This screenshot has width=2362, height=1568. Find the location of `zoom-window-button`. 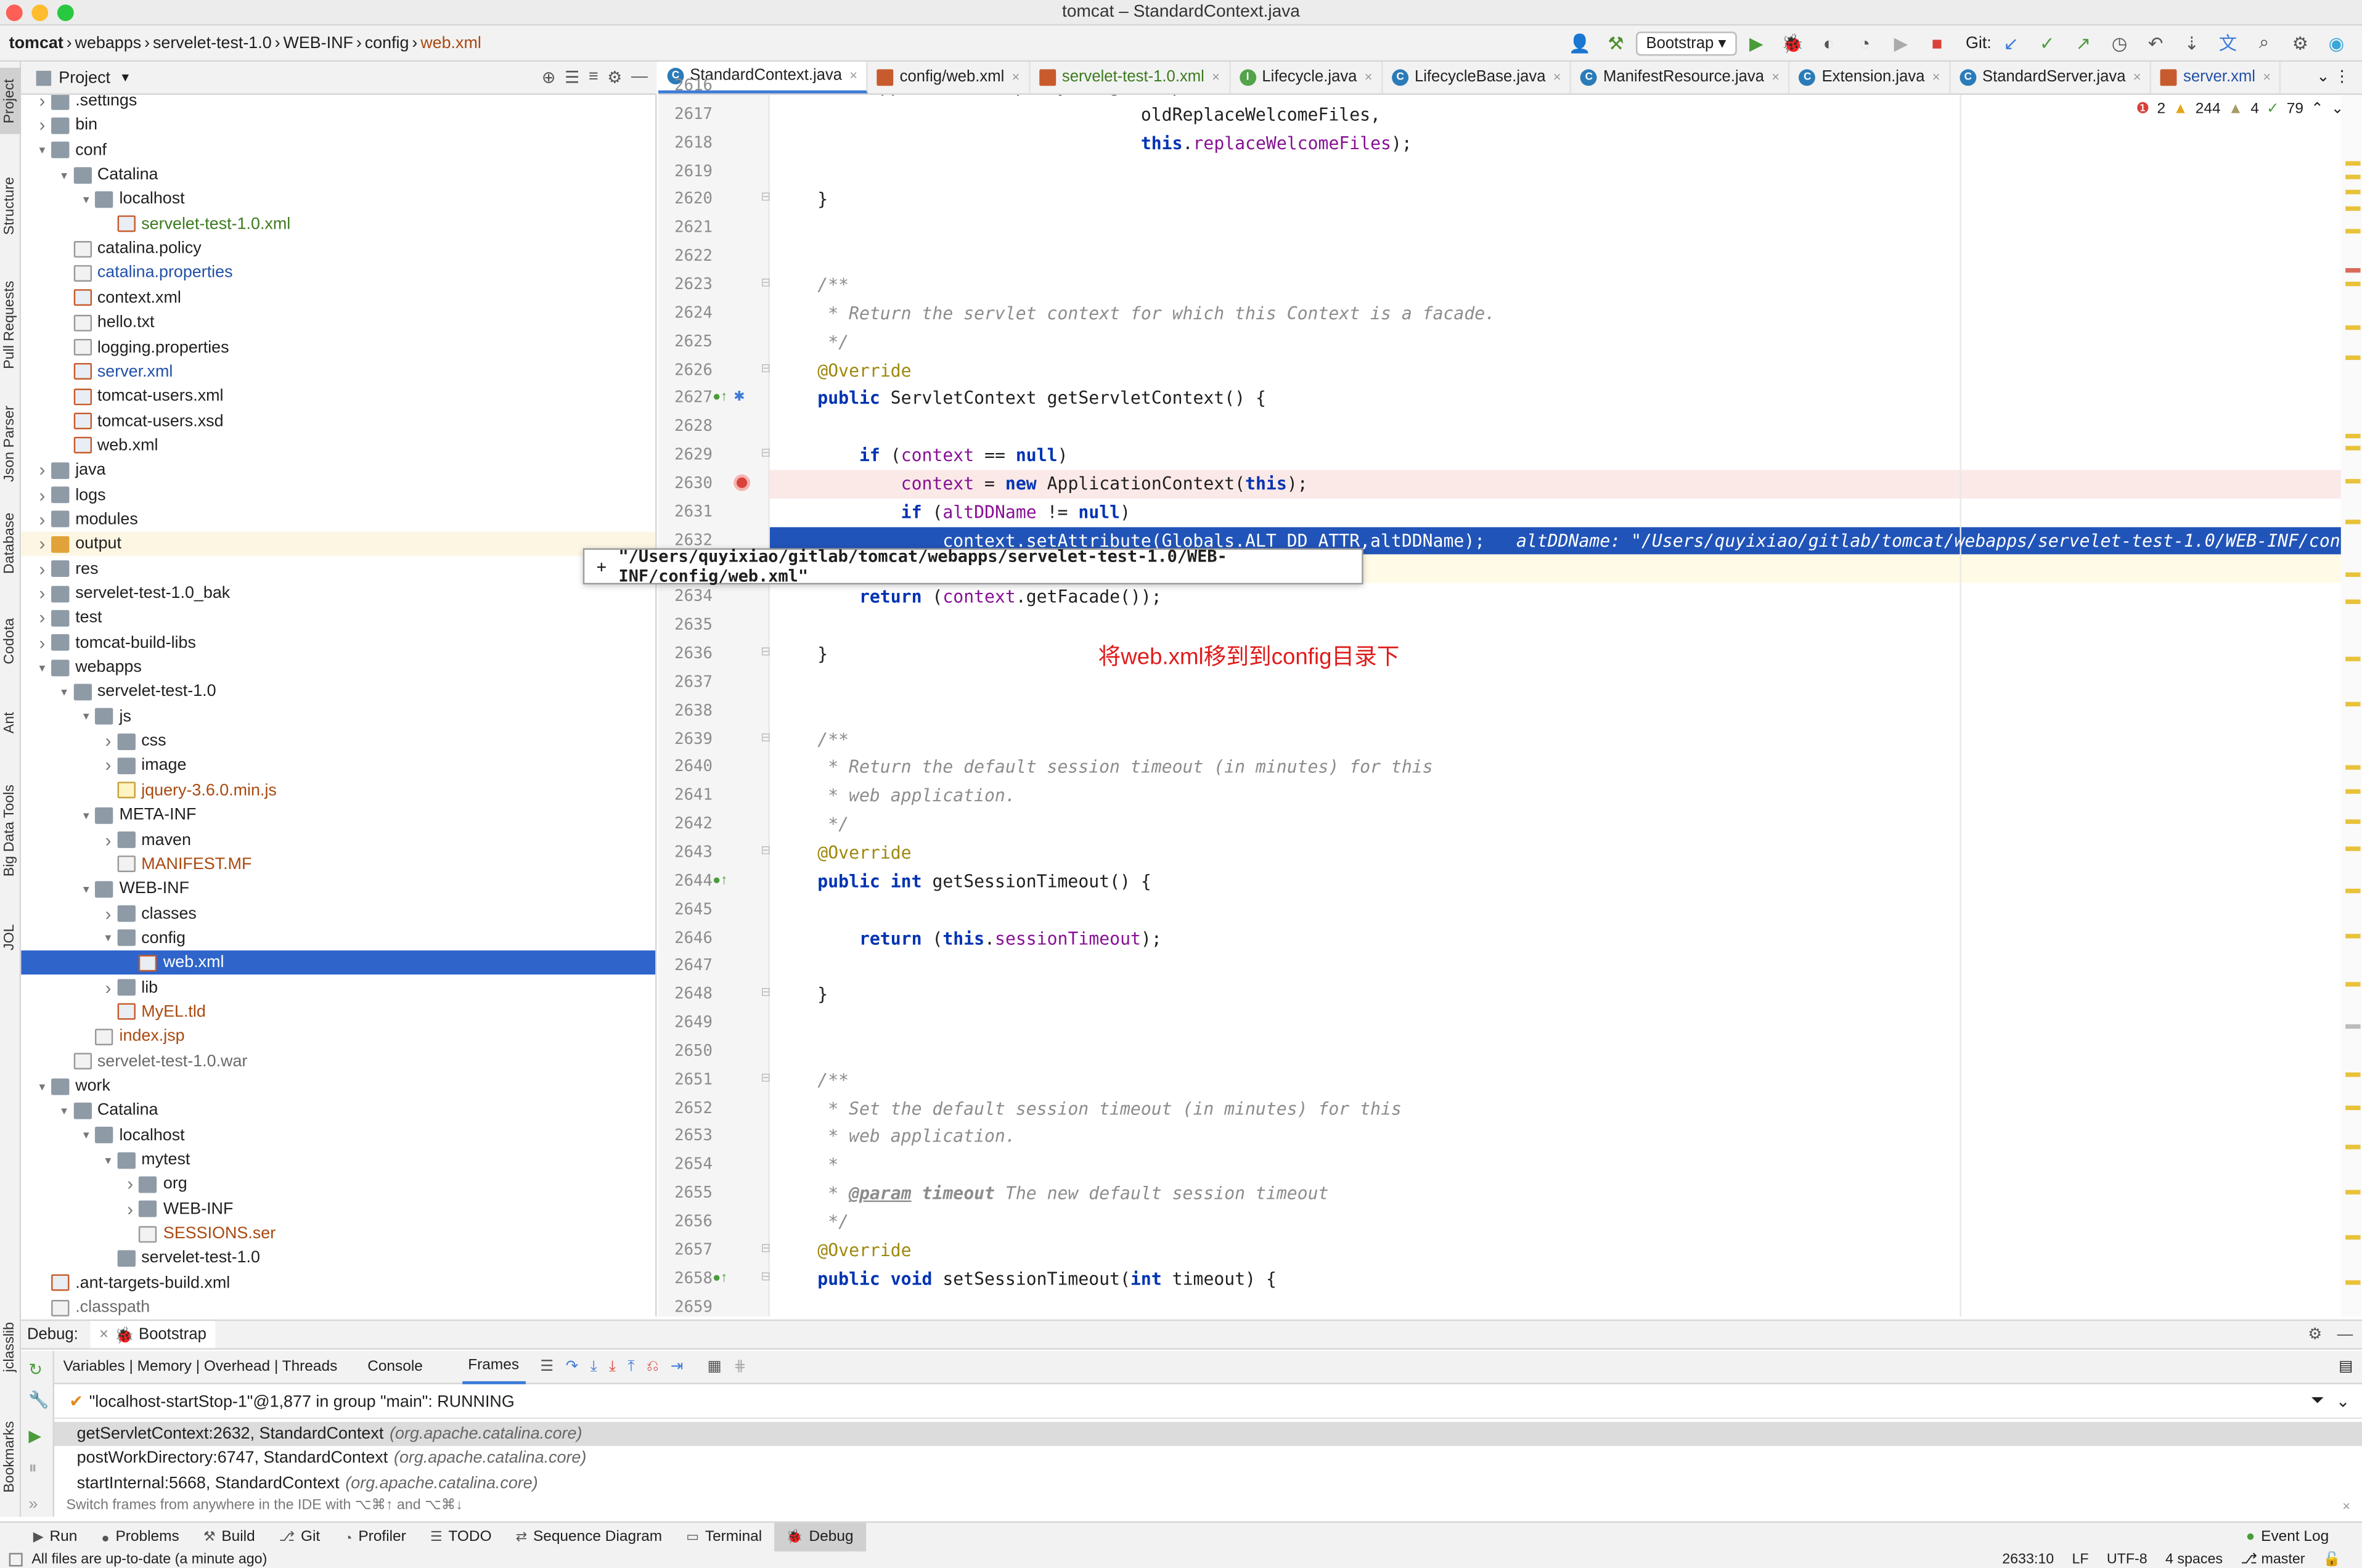

zoom-window-button is located at coordinates (65, 13).